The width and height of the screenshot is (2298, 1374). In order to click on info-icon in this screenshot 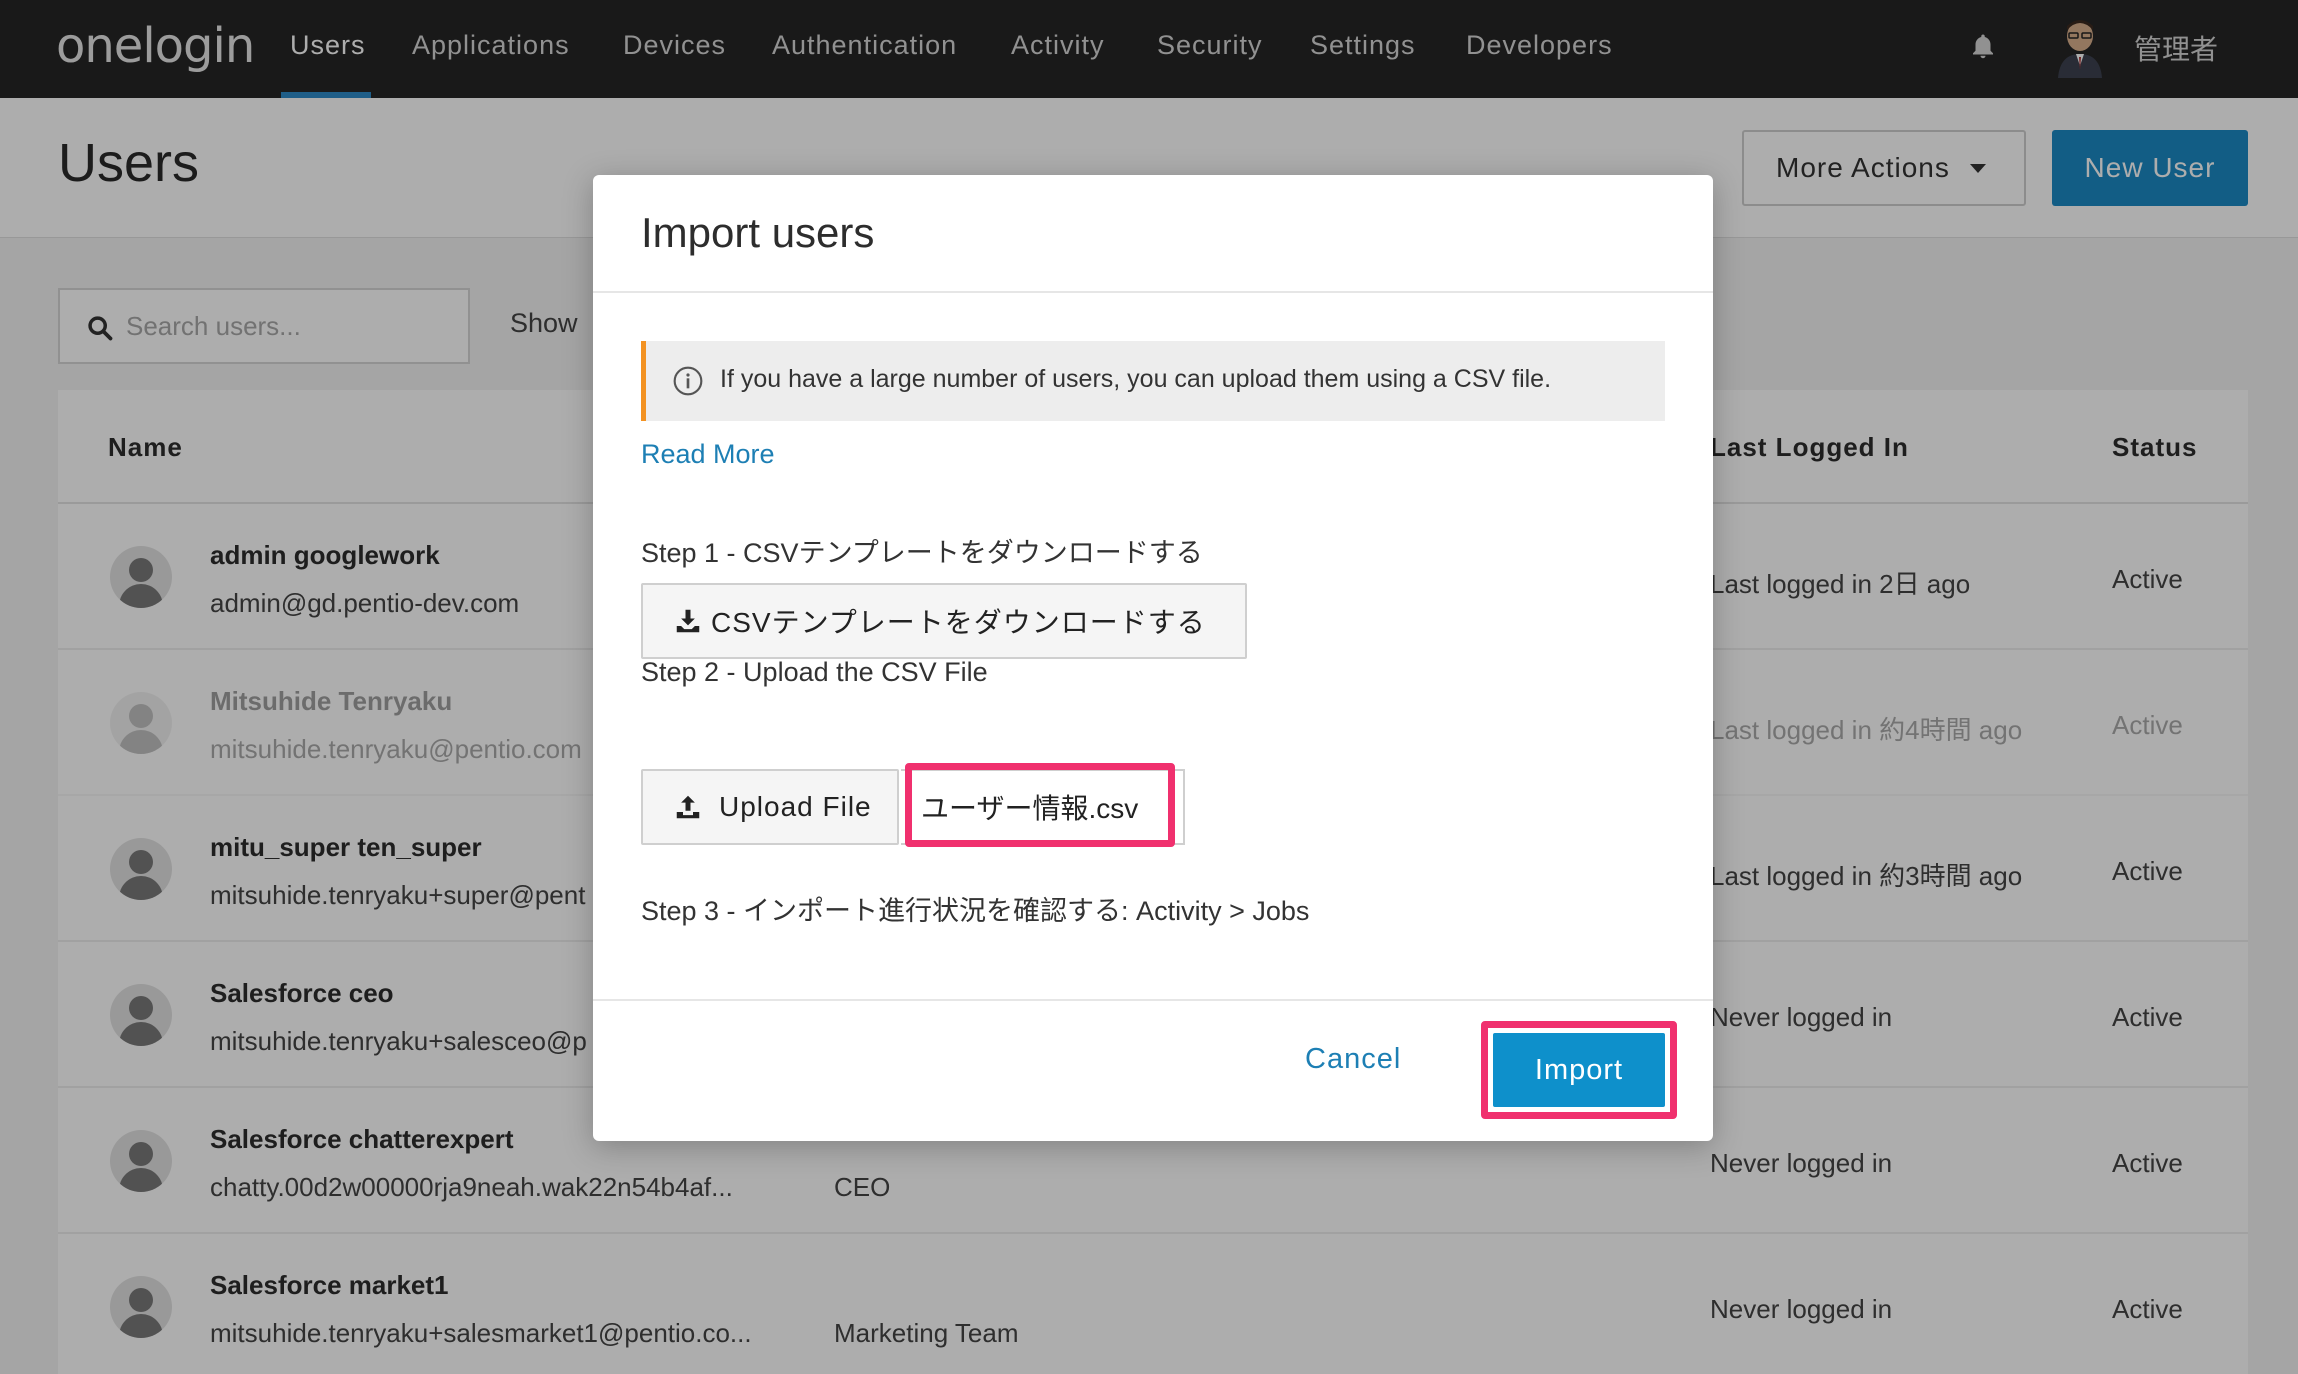, I will do `click(688, 381)`.